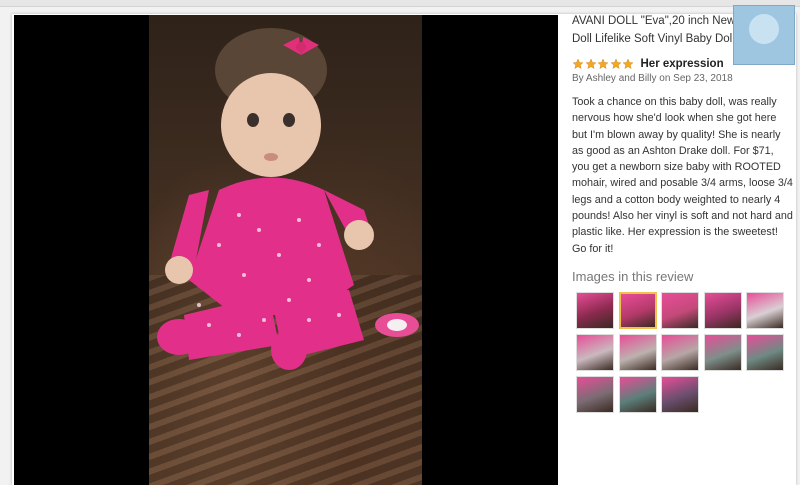  I want to click on review-byline: By Ashley and Billy on Sep 23, 2018, so click(652, 78).